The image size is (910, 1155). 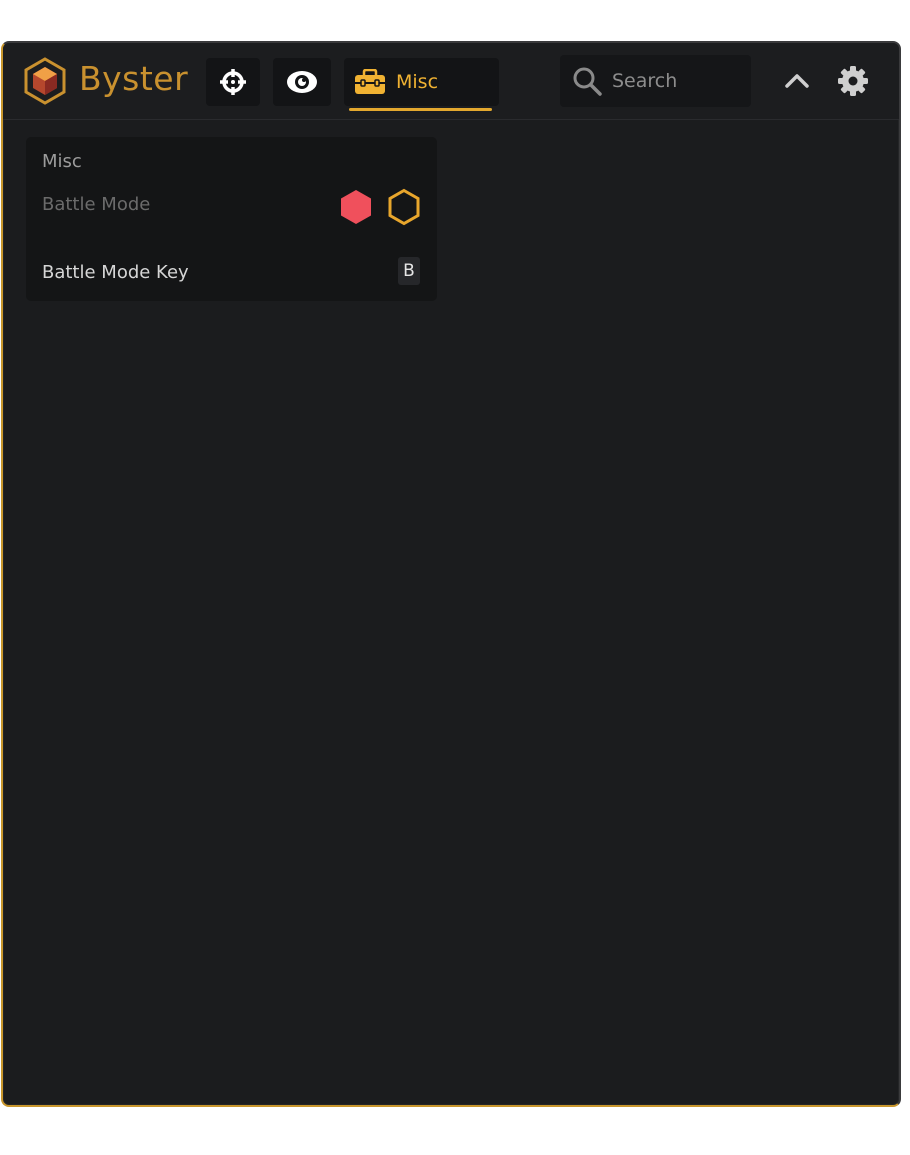 I want to click on brand-name: Byster, so click(x=134, y=78).